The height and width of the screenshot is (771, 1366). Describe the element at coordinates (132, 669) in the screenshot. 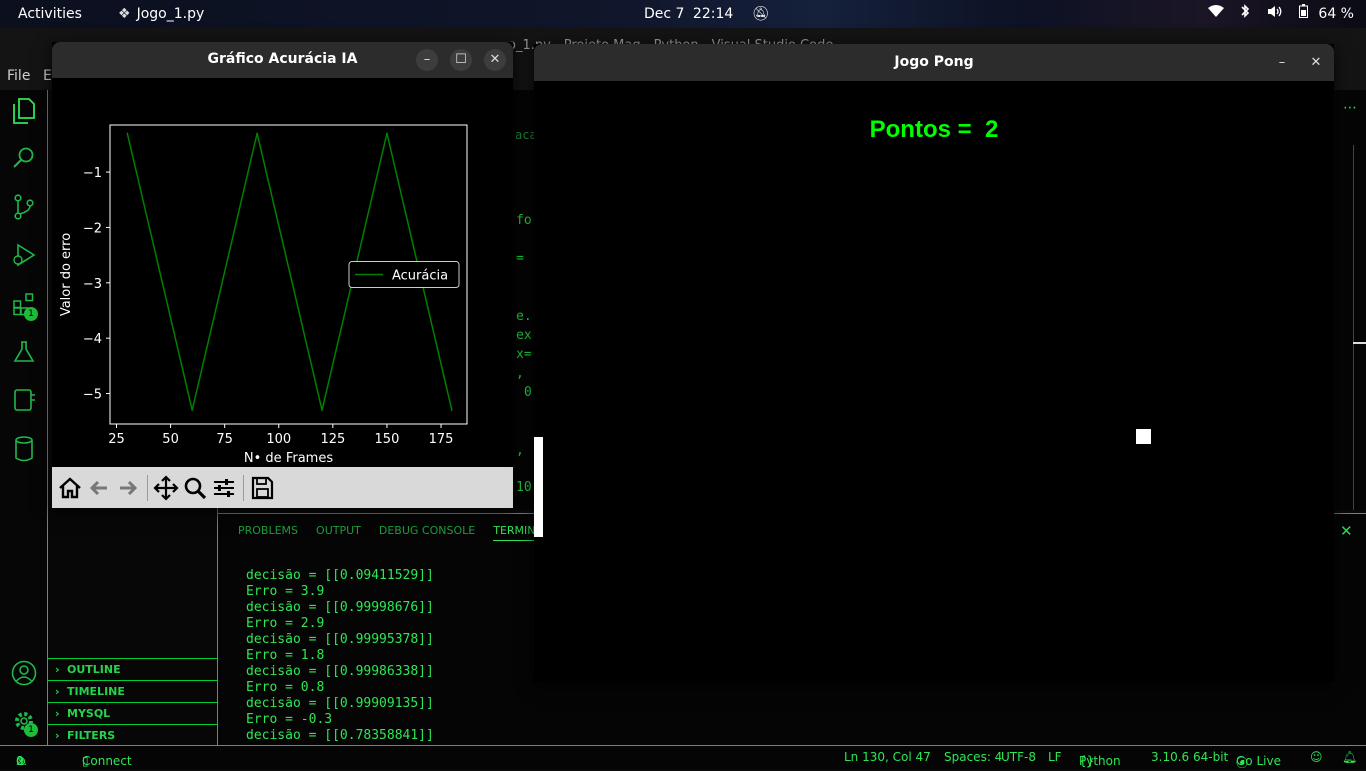

I see `sidebar-section-outline: › OUTLINE` at that location.